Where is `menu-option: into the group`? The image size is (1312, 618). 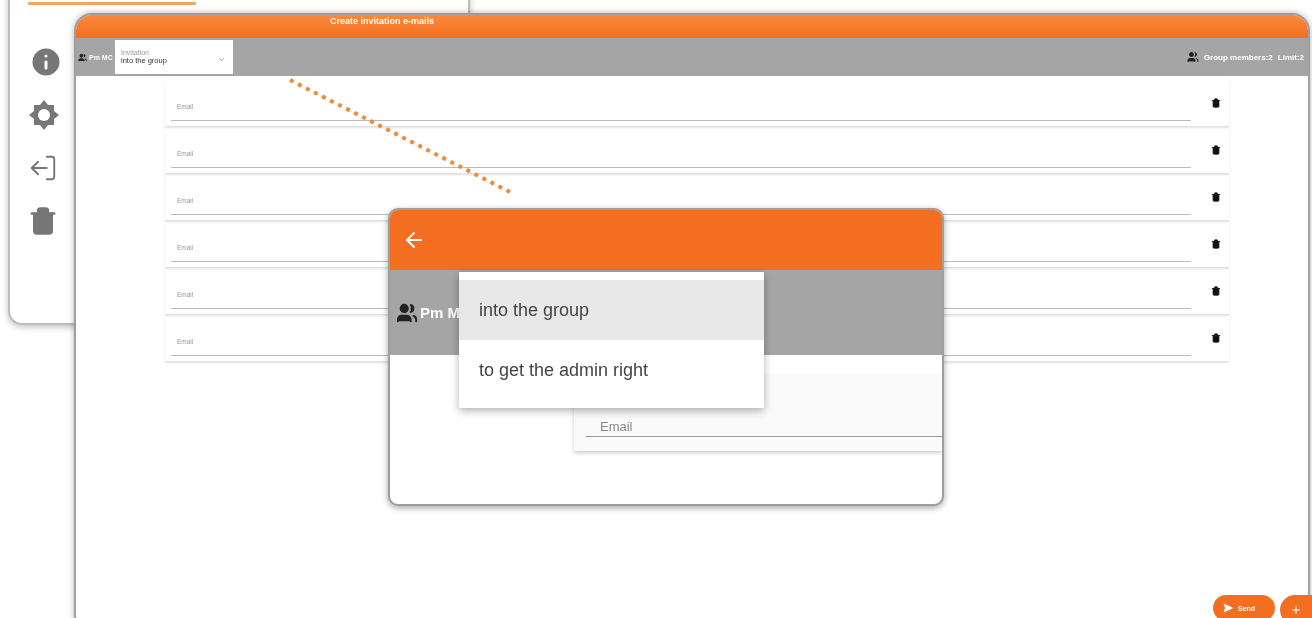
menu-option: into the group is located at coordinates (611, 310).